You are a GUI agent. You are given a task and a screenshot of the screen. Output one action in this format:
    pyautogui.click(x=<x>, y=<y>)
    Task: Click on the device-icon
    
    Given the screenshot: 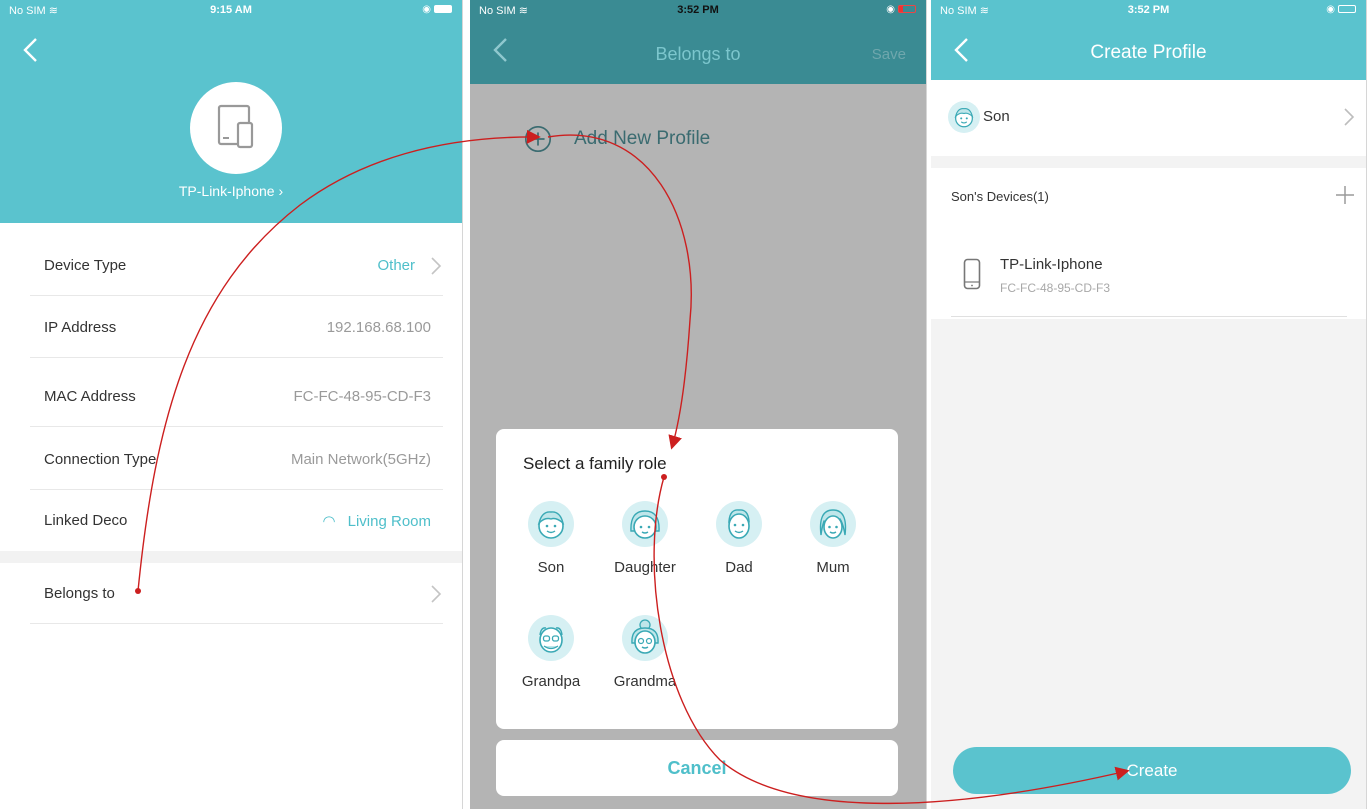 What is the action you would take?
    pyautogui.click(x=235, y=126)
    